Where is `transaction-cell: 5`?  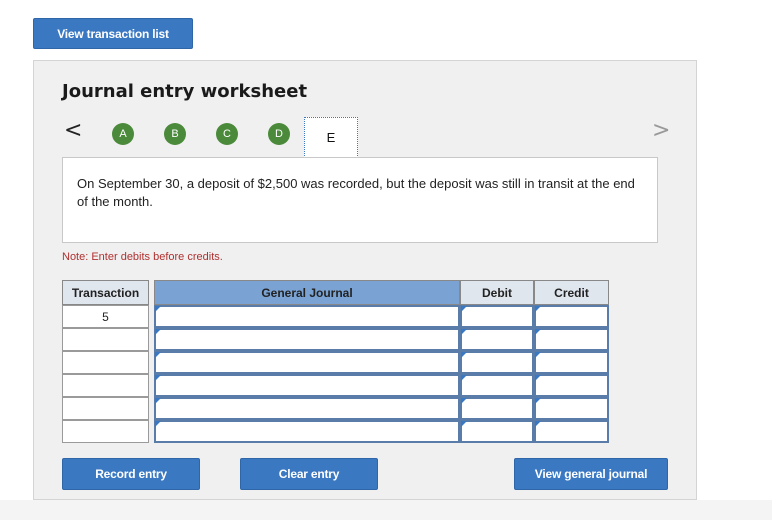 transaction-cell: 5 is located at coordinates (105, 316).